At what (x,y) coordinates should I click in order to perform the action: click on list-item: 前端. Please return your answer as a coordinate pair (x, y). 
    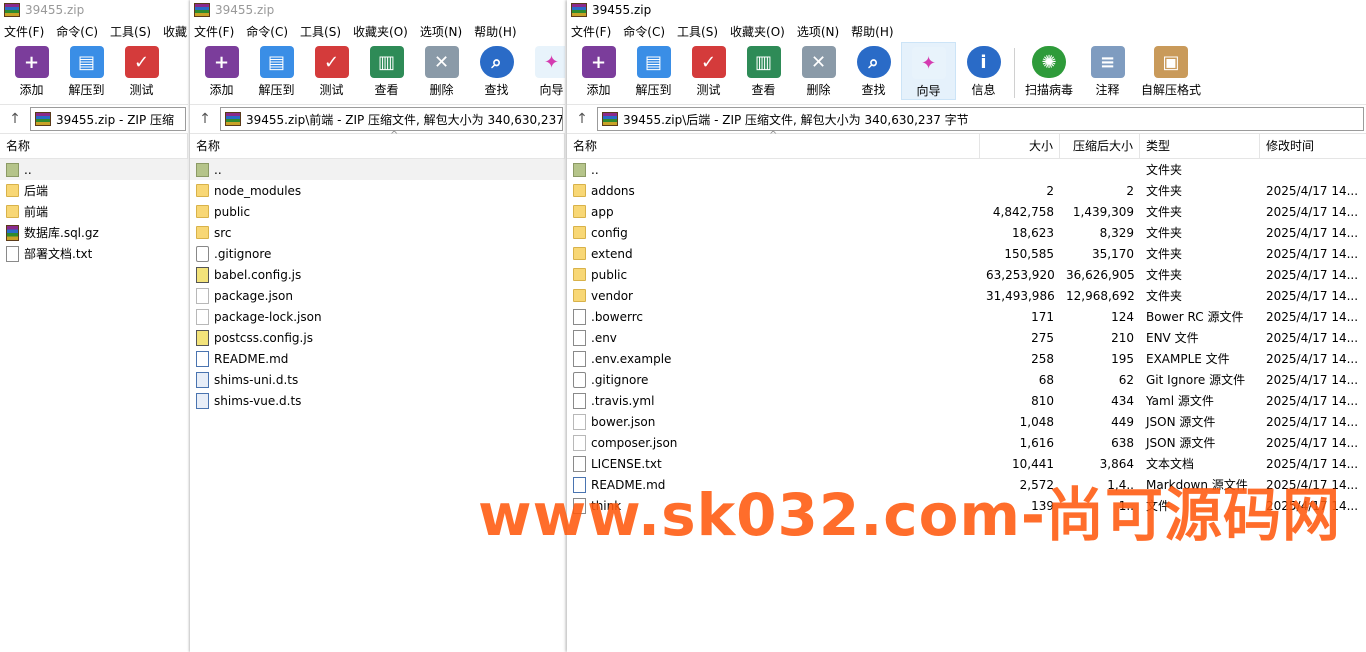
    Looking at the image, I should click on (94, 211).